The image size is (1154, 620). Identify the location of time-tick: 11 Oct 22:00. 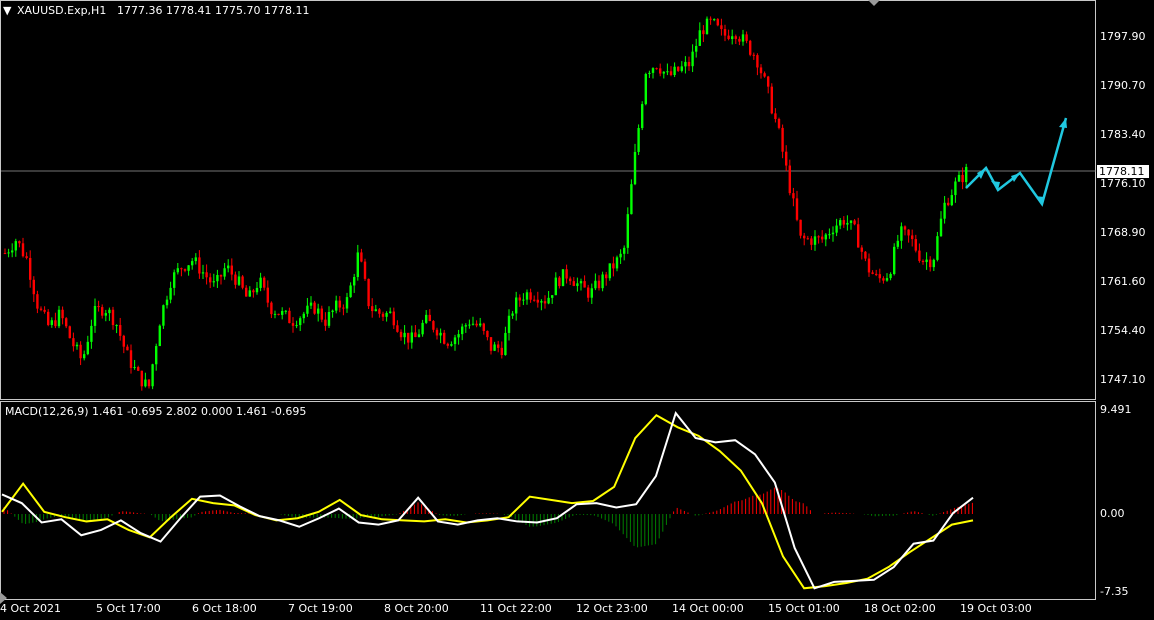
(516, 608).